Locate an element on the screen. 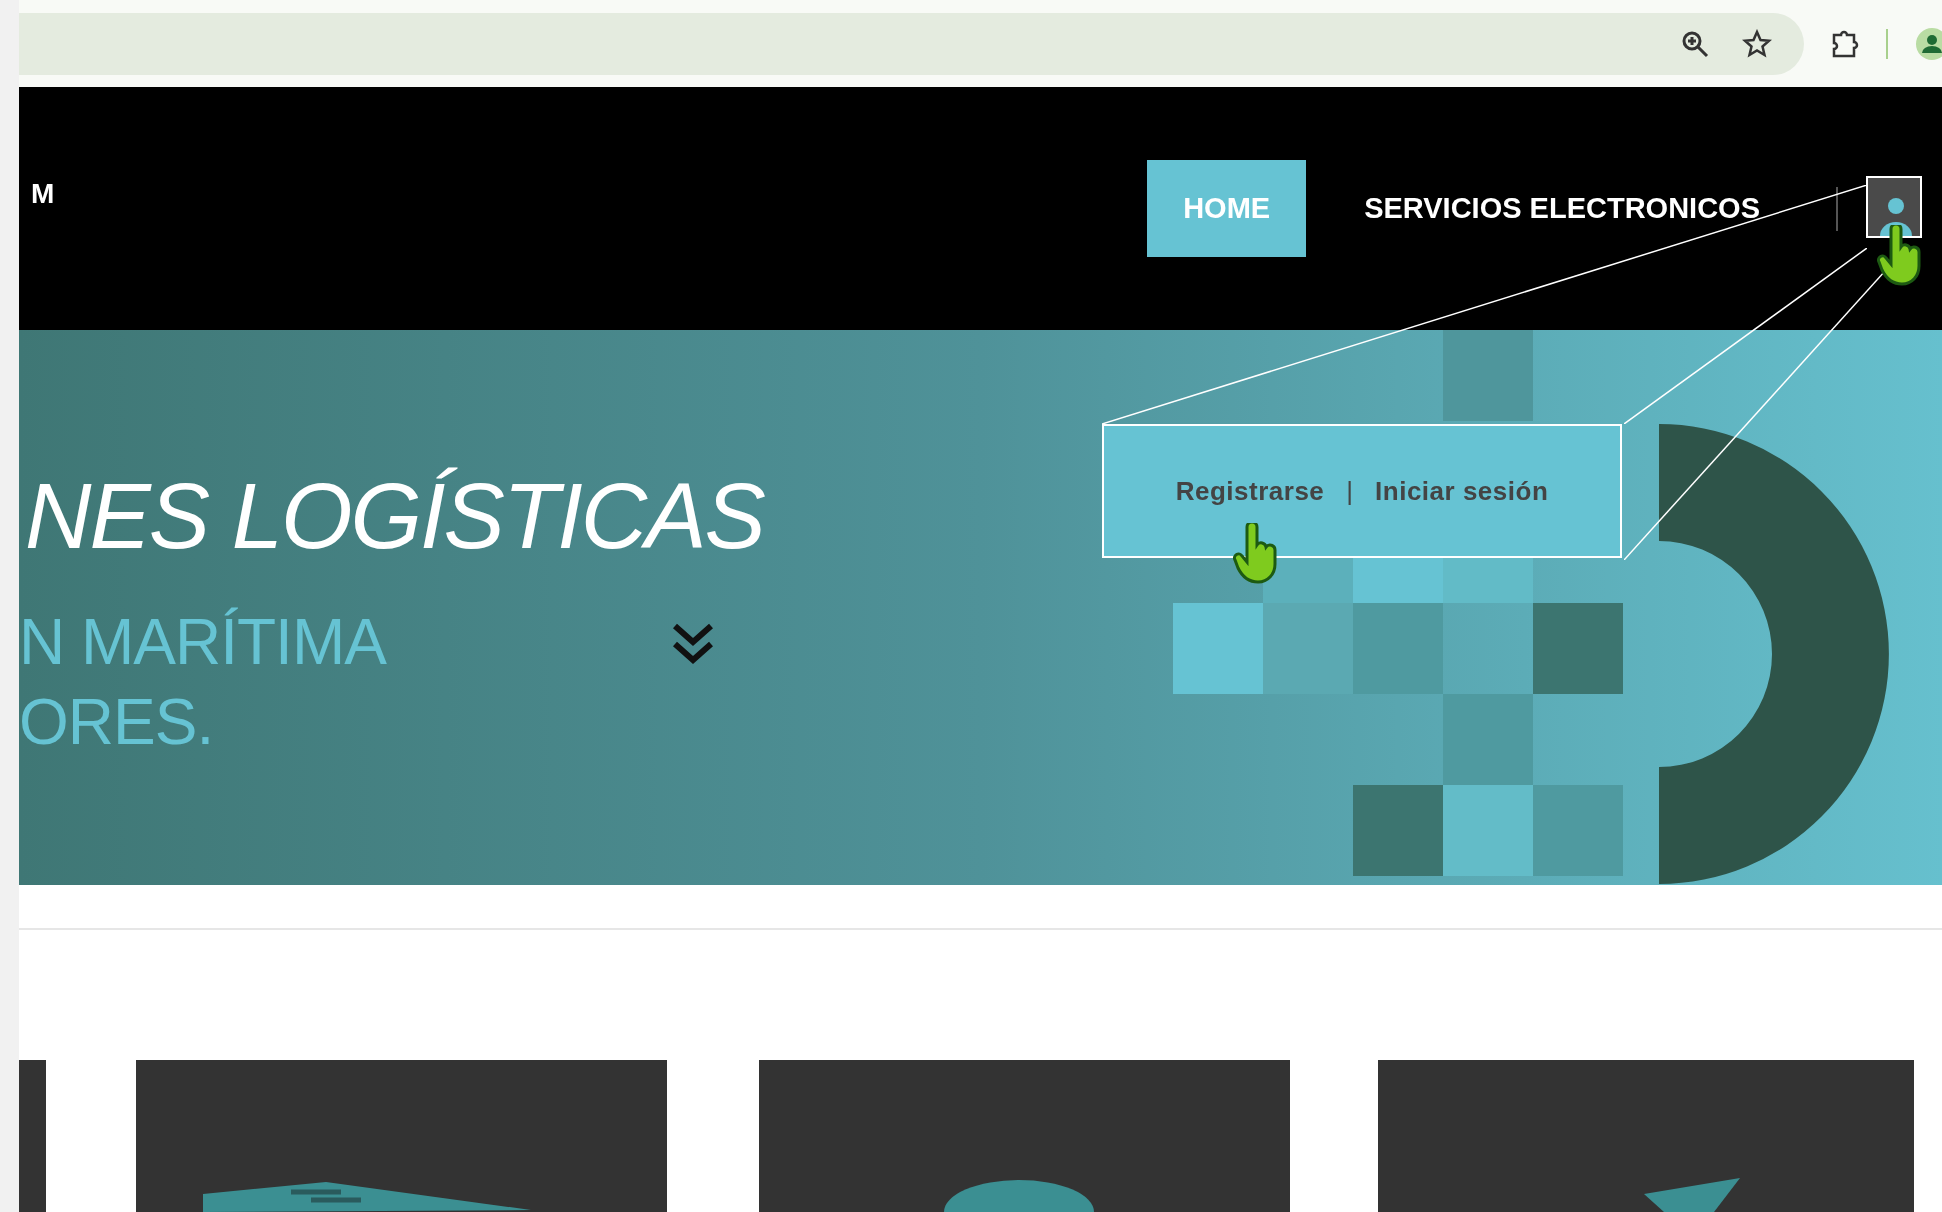  user-account-button is located at coordinates (1894, 206).